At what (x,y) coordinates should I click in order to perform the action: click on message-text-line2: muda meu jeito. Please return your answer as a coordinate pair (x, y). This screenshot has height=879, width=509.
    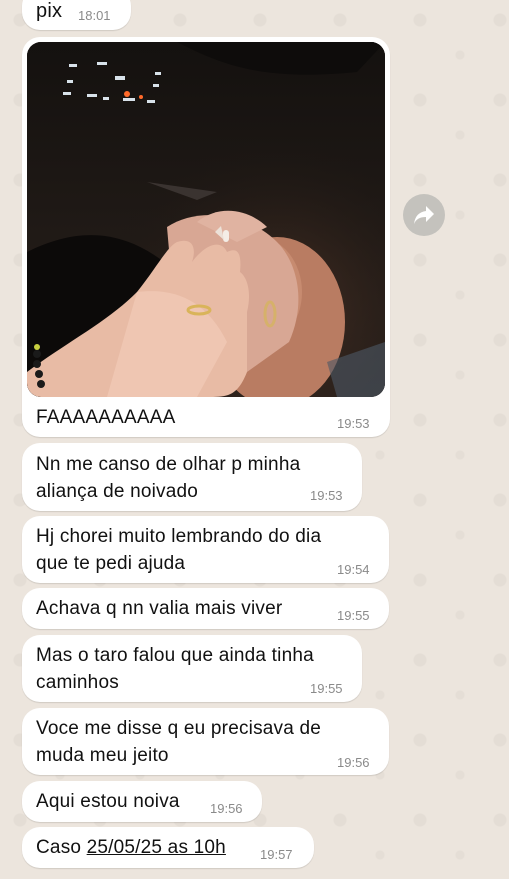
    Looking at the image, I should click on (102, 755).